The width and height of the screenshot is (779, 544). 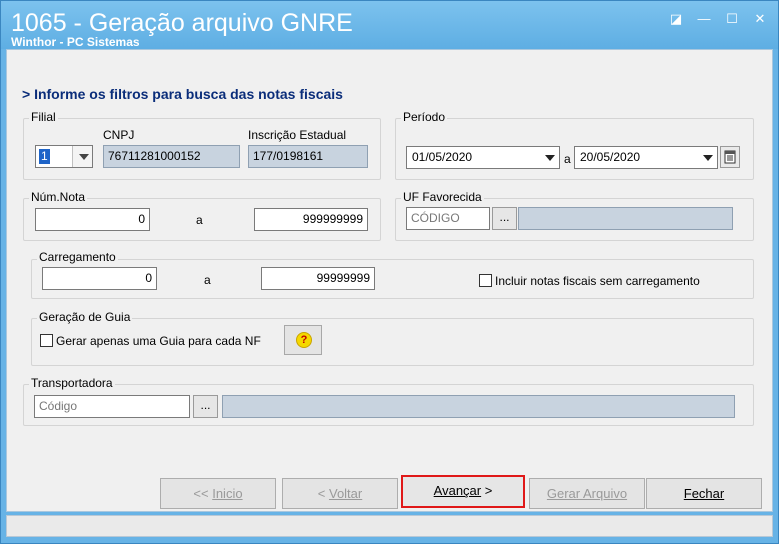 I want to click on window-controls: ◪ — ☐ ✕, so click(x=718, y=19).